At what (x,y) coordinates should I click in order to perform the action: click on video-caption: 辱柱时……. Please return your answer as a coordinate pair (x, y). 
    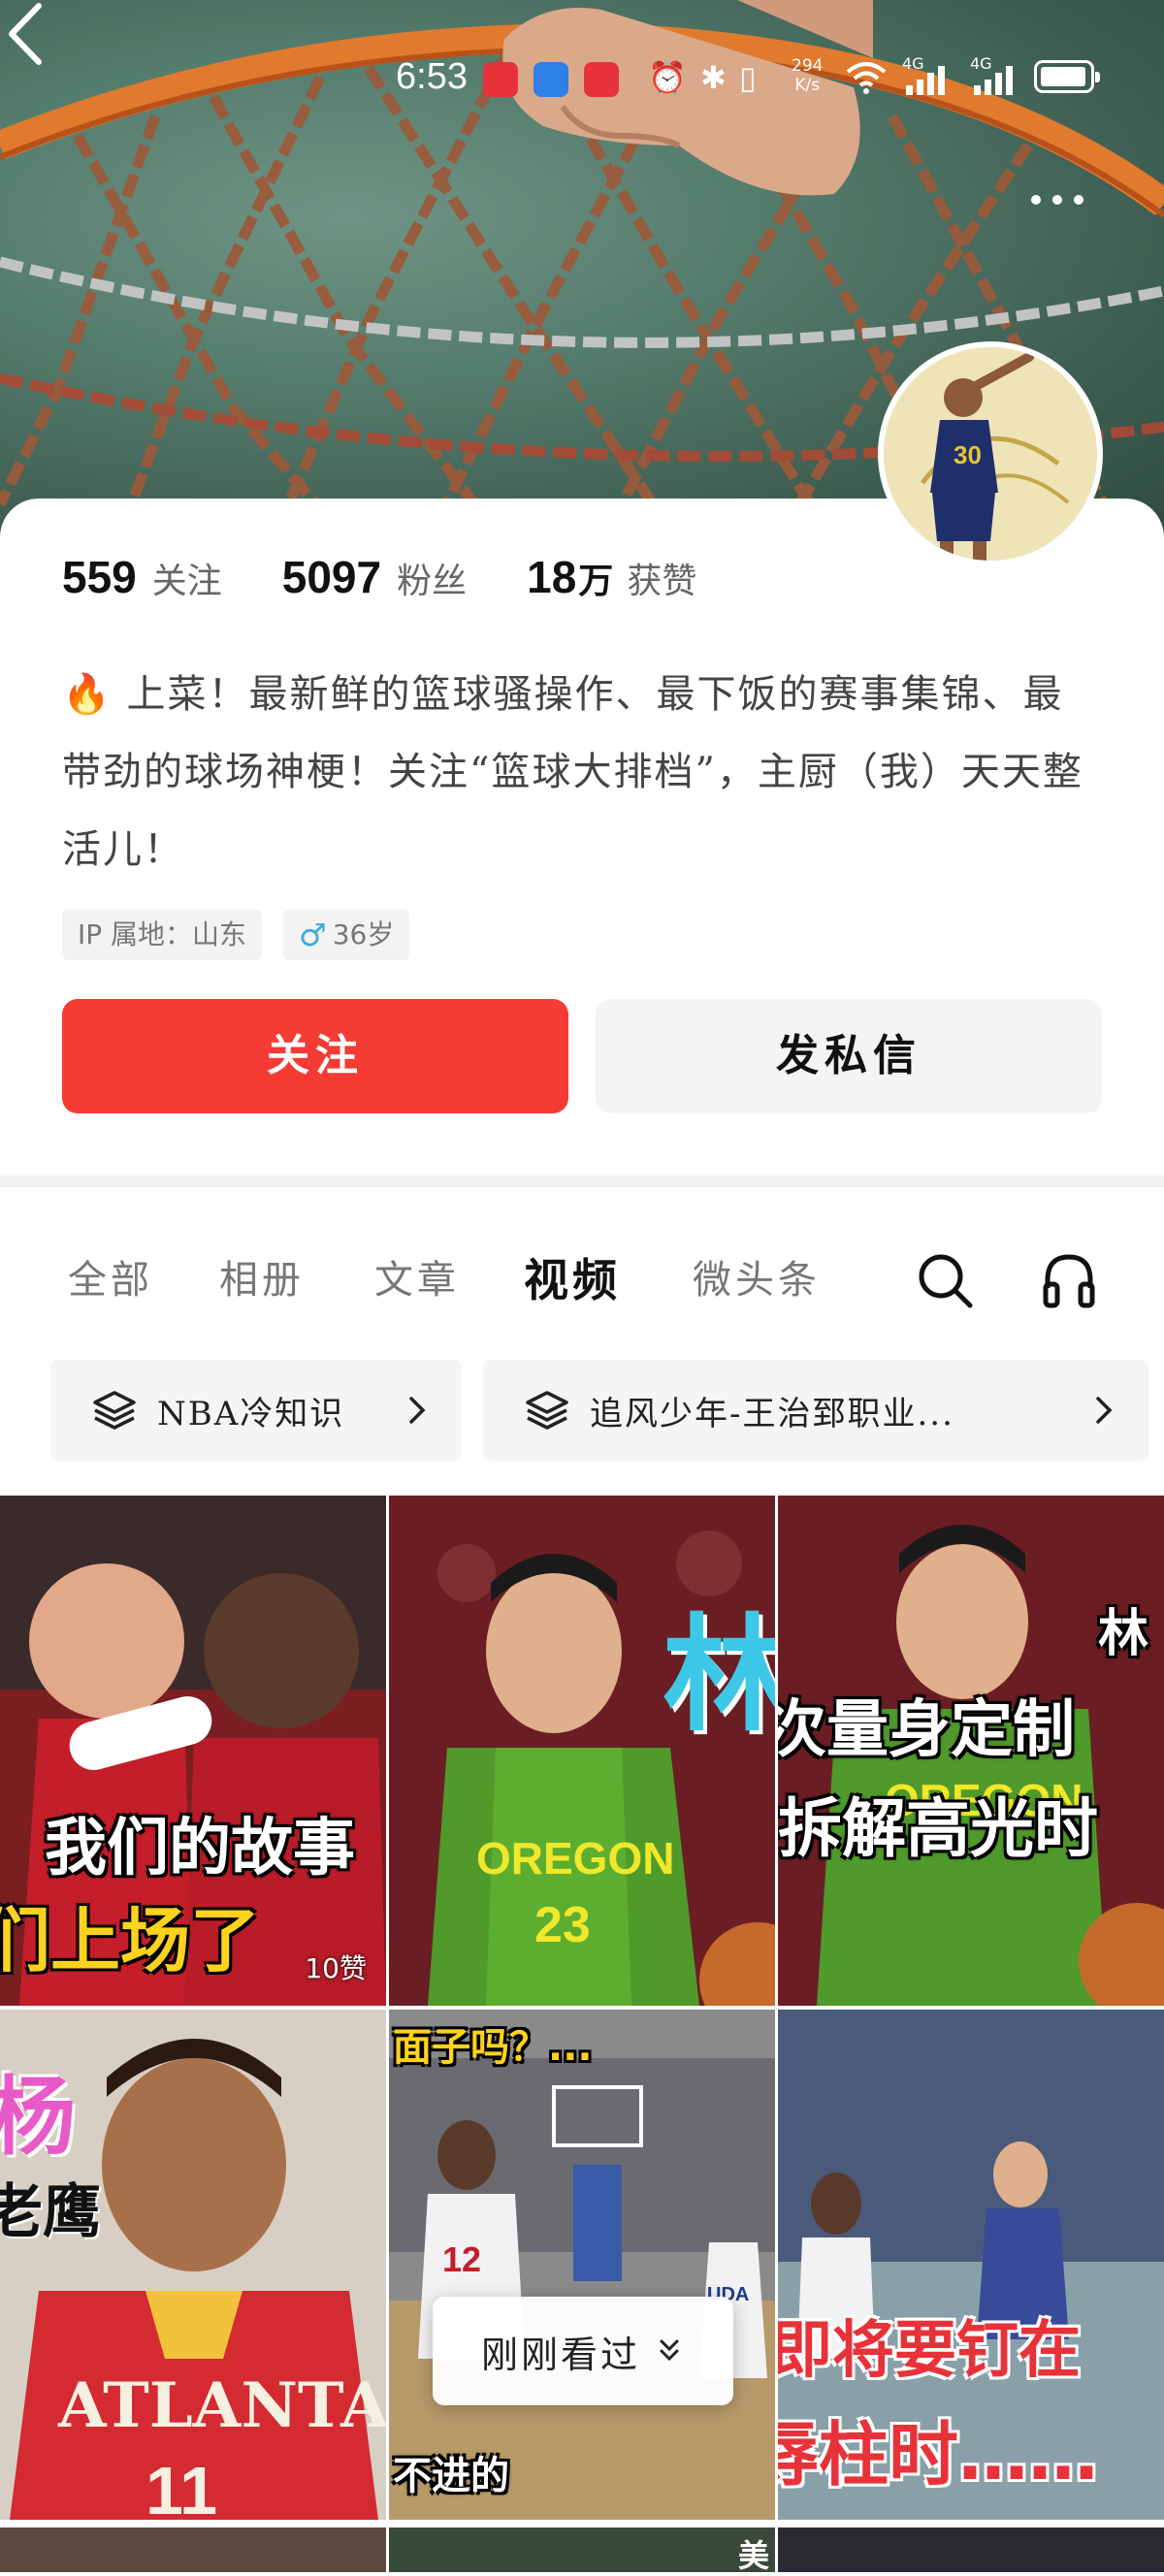
    Looking at the image, I should click on (938, 2455).